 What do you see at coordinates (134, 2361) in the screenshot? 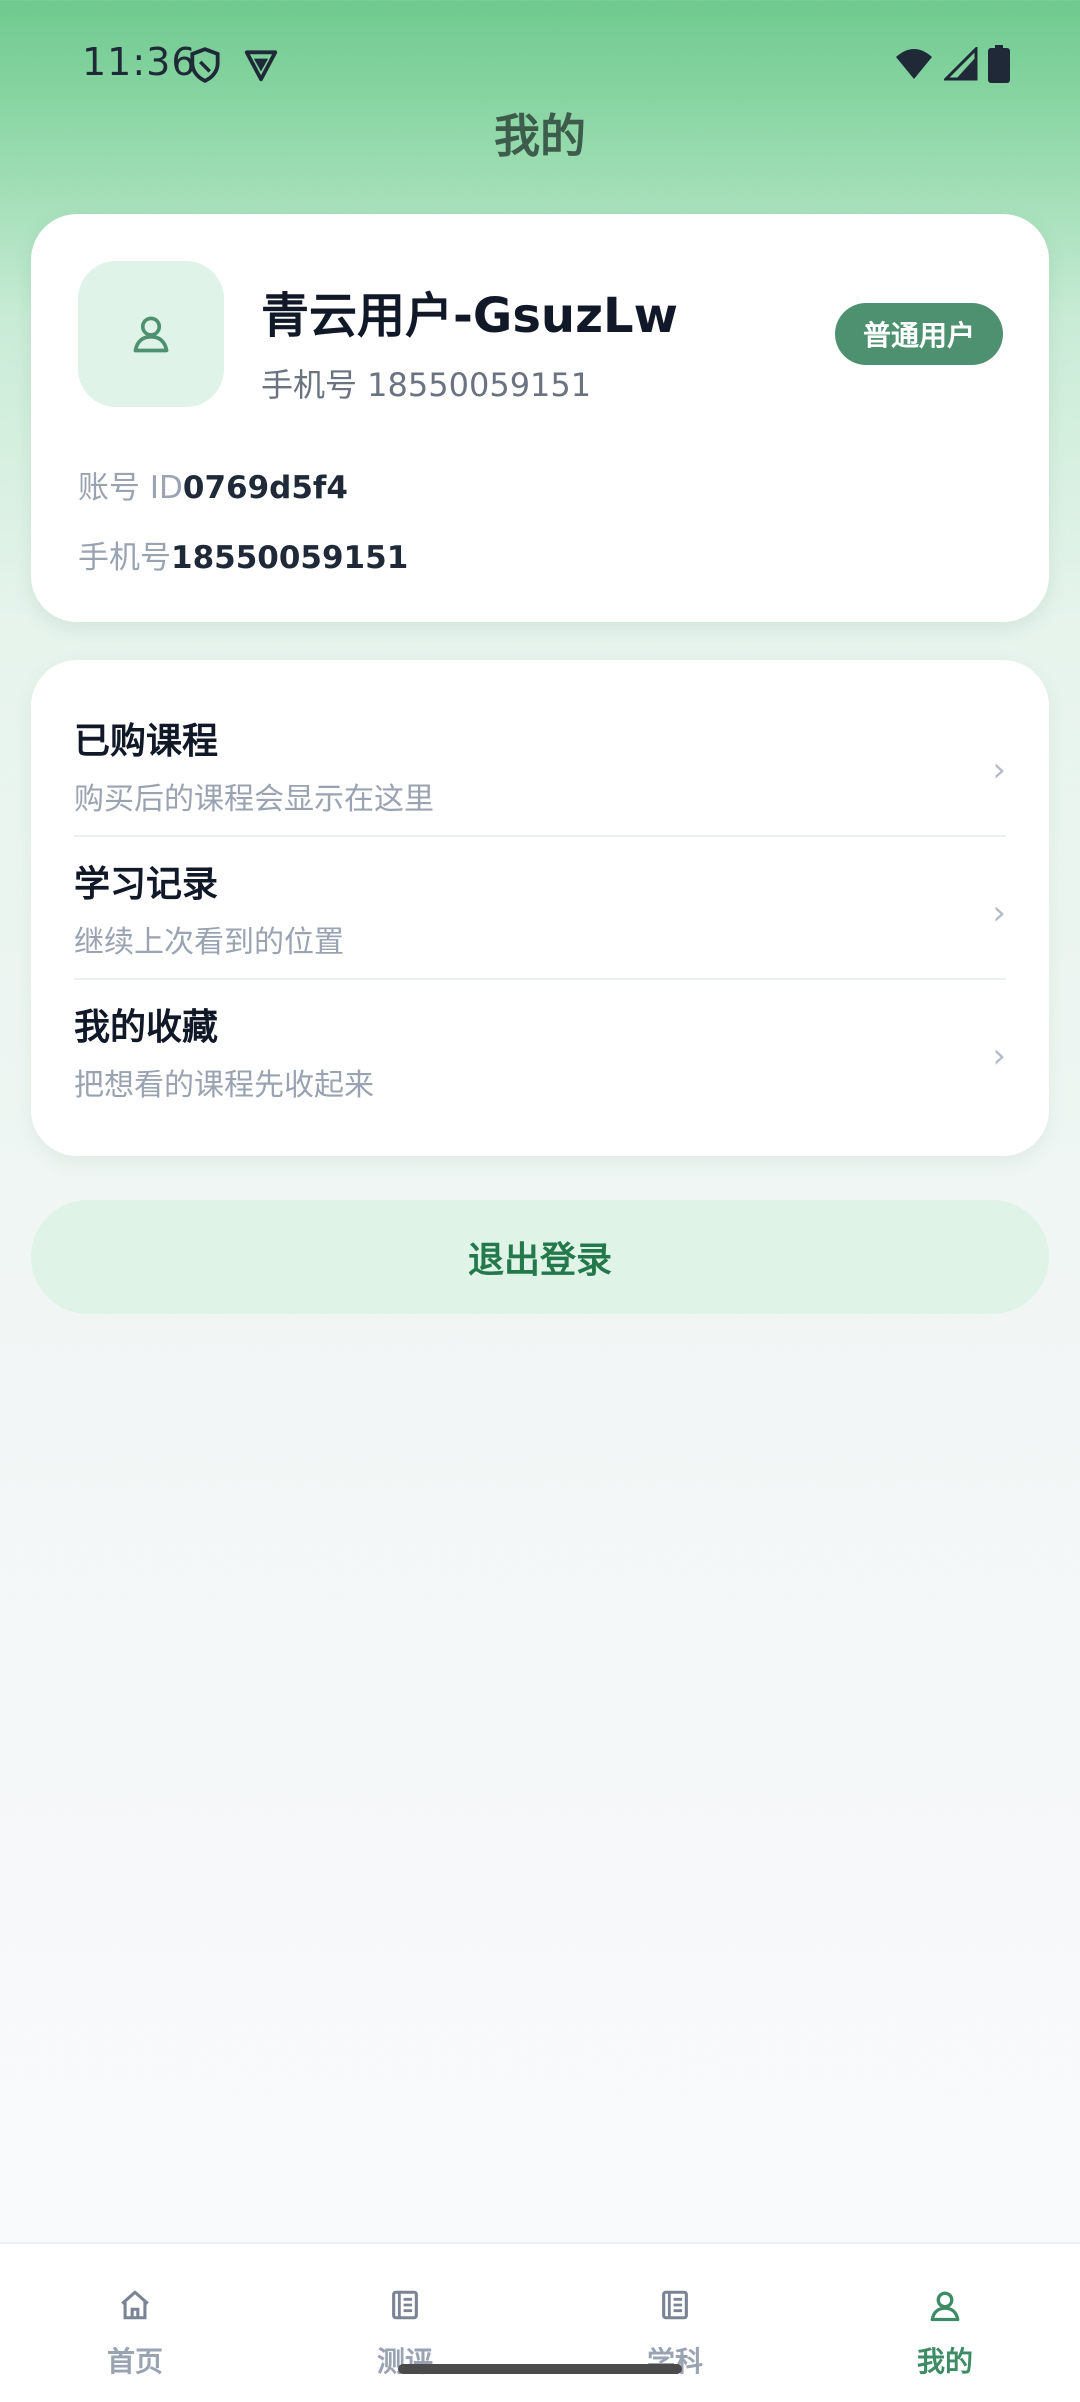
I see `nav-label: 首页` at bounding box center [134, 2361].